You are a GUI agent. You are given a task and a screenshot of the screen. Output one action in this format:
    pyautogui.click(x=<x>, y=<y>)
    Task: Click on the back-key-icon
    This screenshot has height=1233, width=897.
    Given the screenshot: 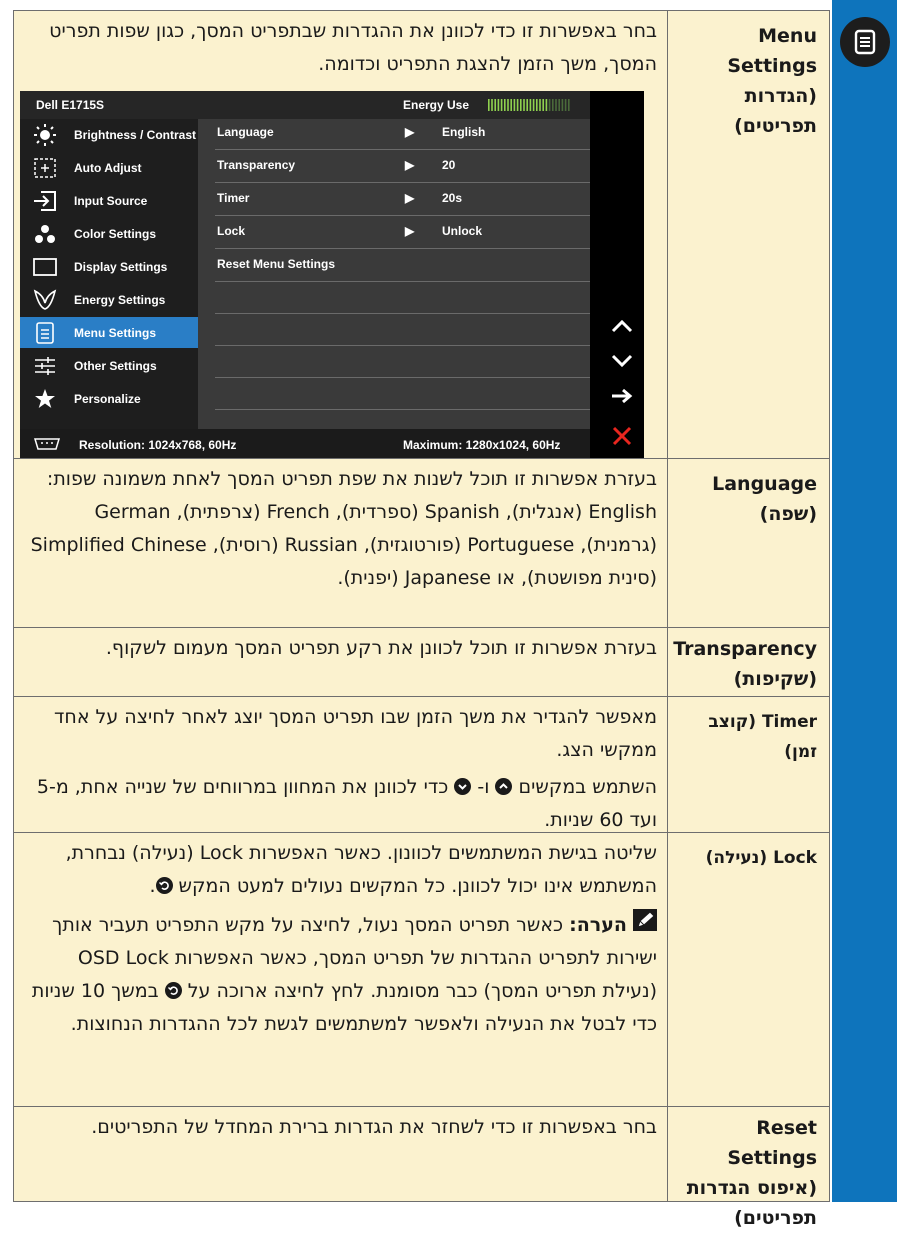 What is the action you would take?
    pyautogui.click(x=173, y=990)
    